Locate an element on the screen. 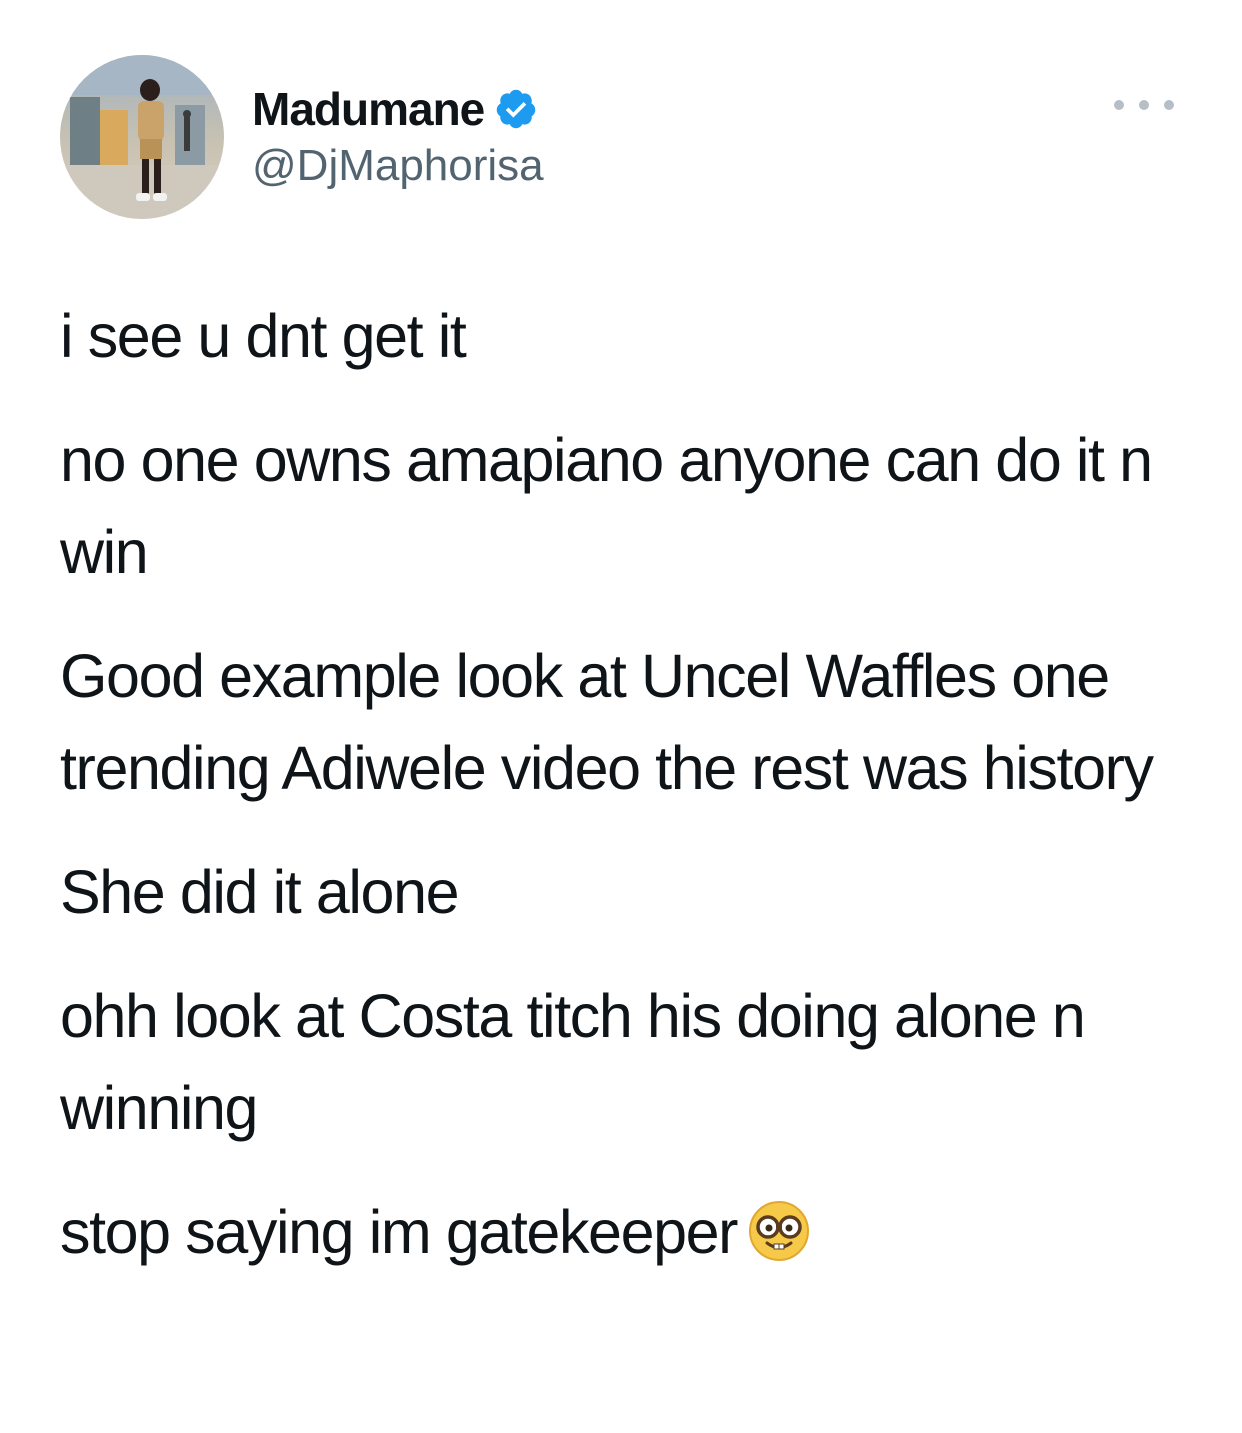 This screenshot has width=1242, height=1433. display-name: Madumane is located at coordinates (368, 109).